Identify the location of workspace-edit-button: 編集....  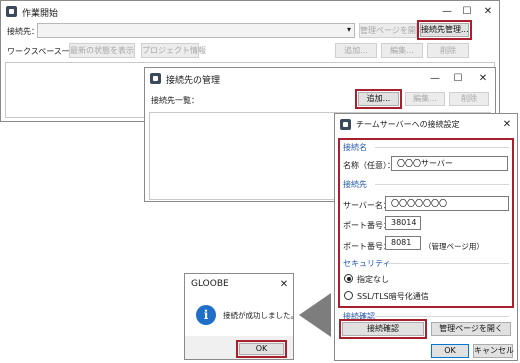
(402, 50).